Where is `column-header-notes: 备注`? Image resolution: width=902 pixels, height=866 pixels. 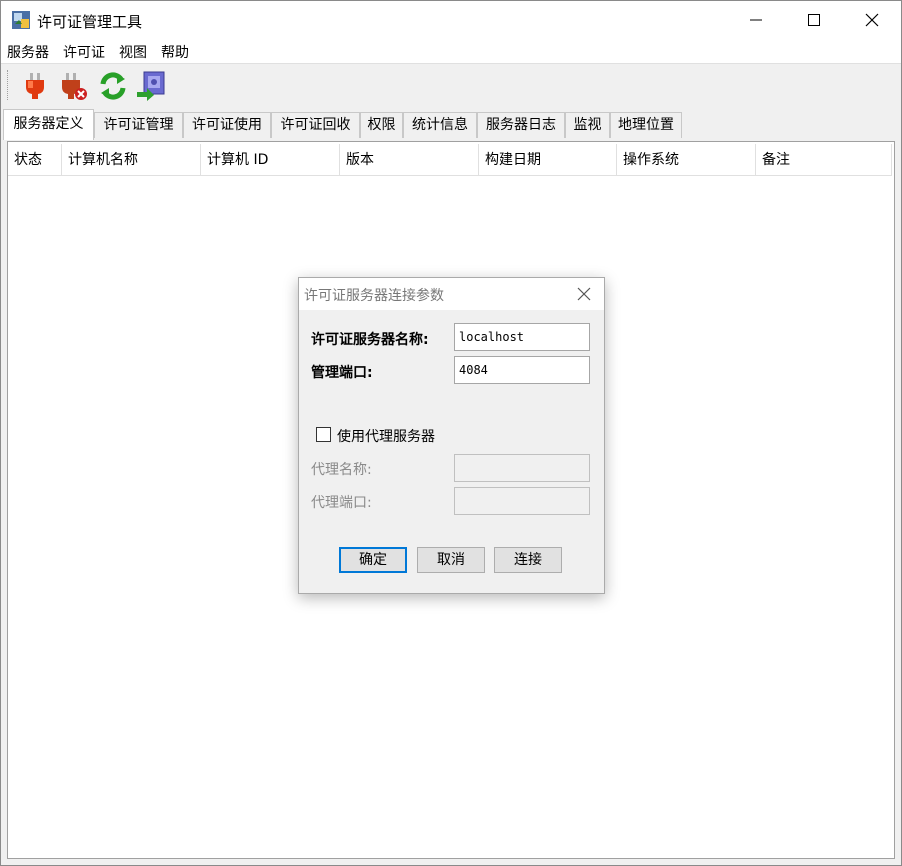 column-header-notes: 备注 is located at coordinates (824, 160).